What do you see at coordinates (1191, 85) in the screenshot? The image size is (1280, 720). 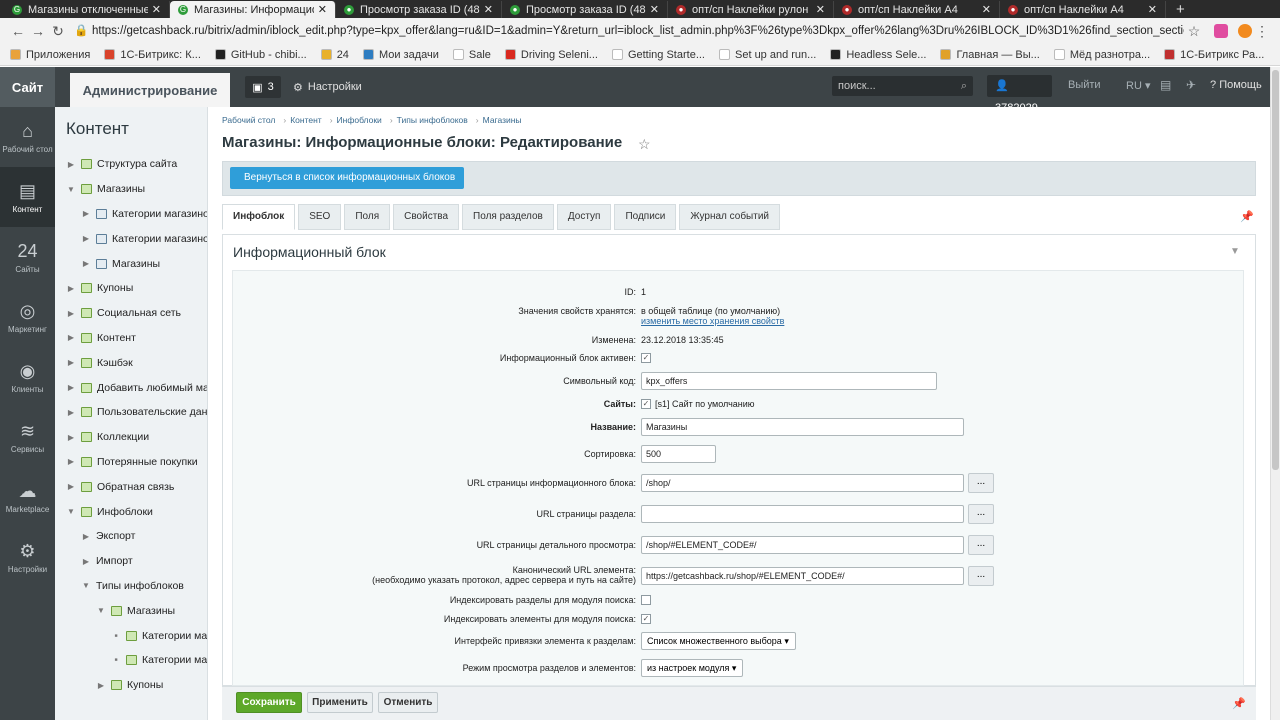 I see `pin-icon: ✈` at bounding box center [1191, 85].